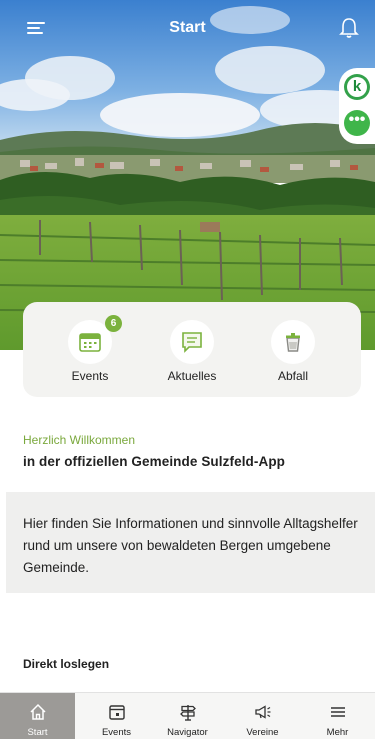 The width and height of the screenshot is (375, 739). What do you see at coordinates (154, 461) in the screenshot?
I see `welcome-title: in der offiziellen Gemeinde Sulzfeld-App` at bounding box center [154, 461].